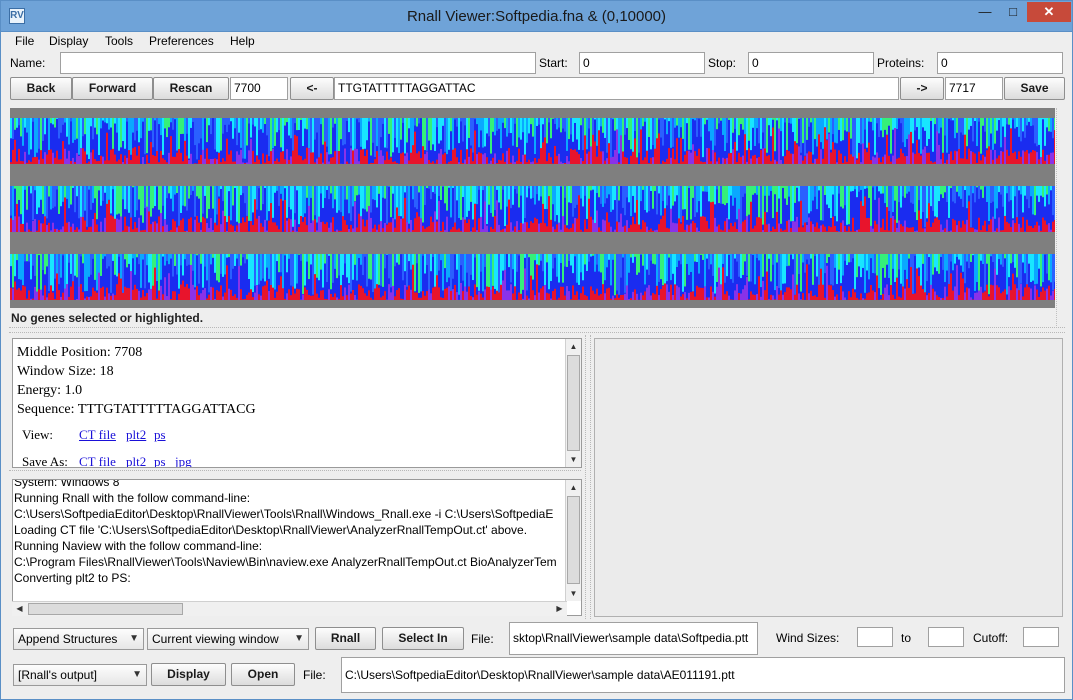 The height and width of the screenshot is (700, 1073). I want to click on save-ps-link: ps, so click(160, 460).